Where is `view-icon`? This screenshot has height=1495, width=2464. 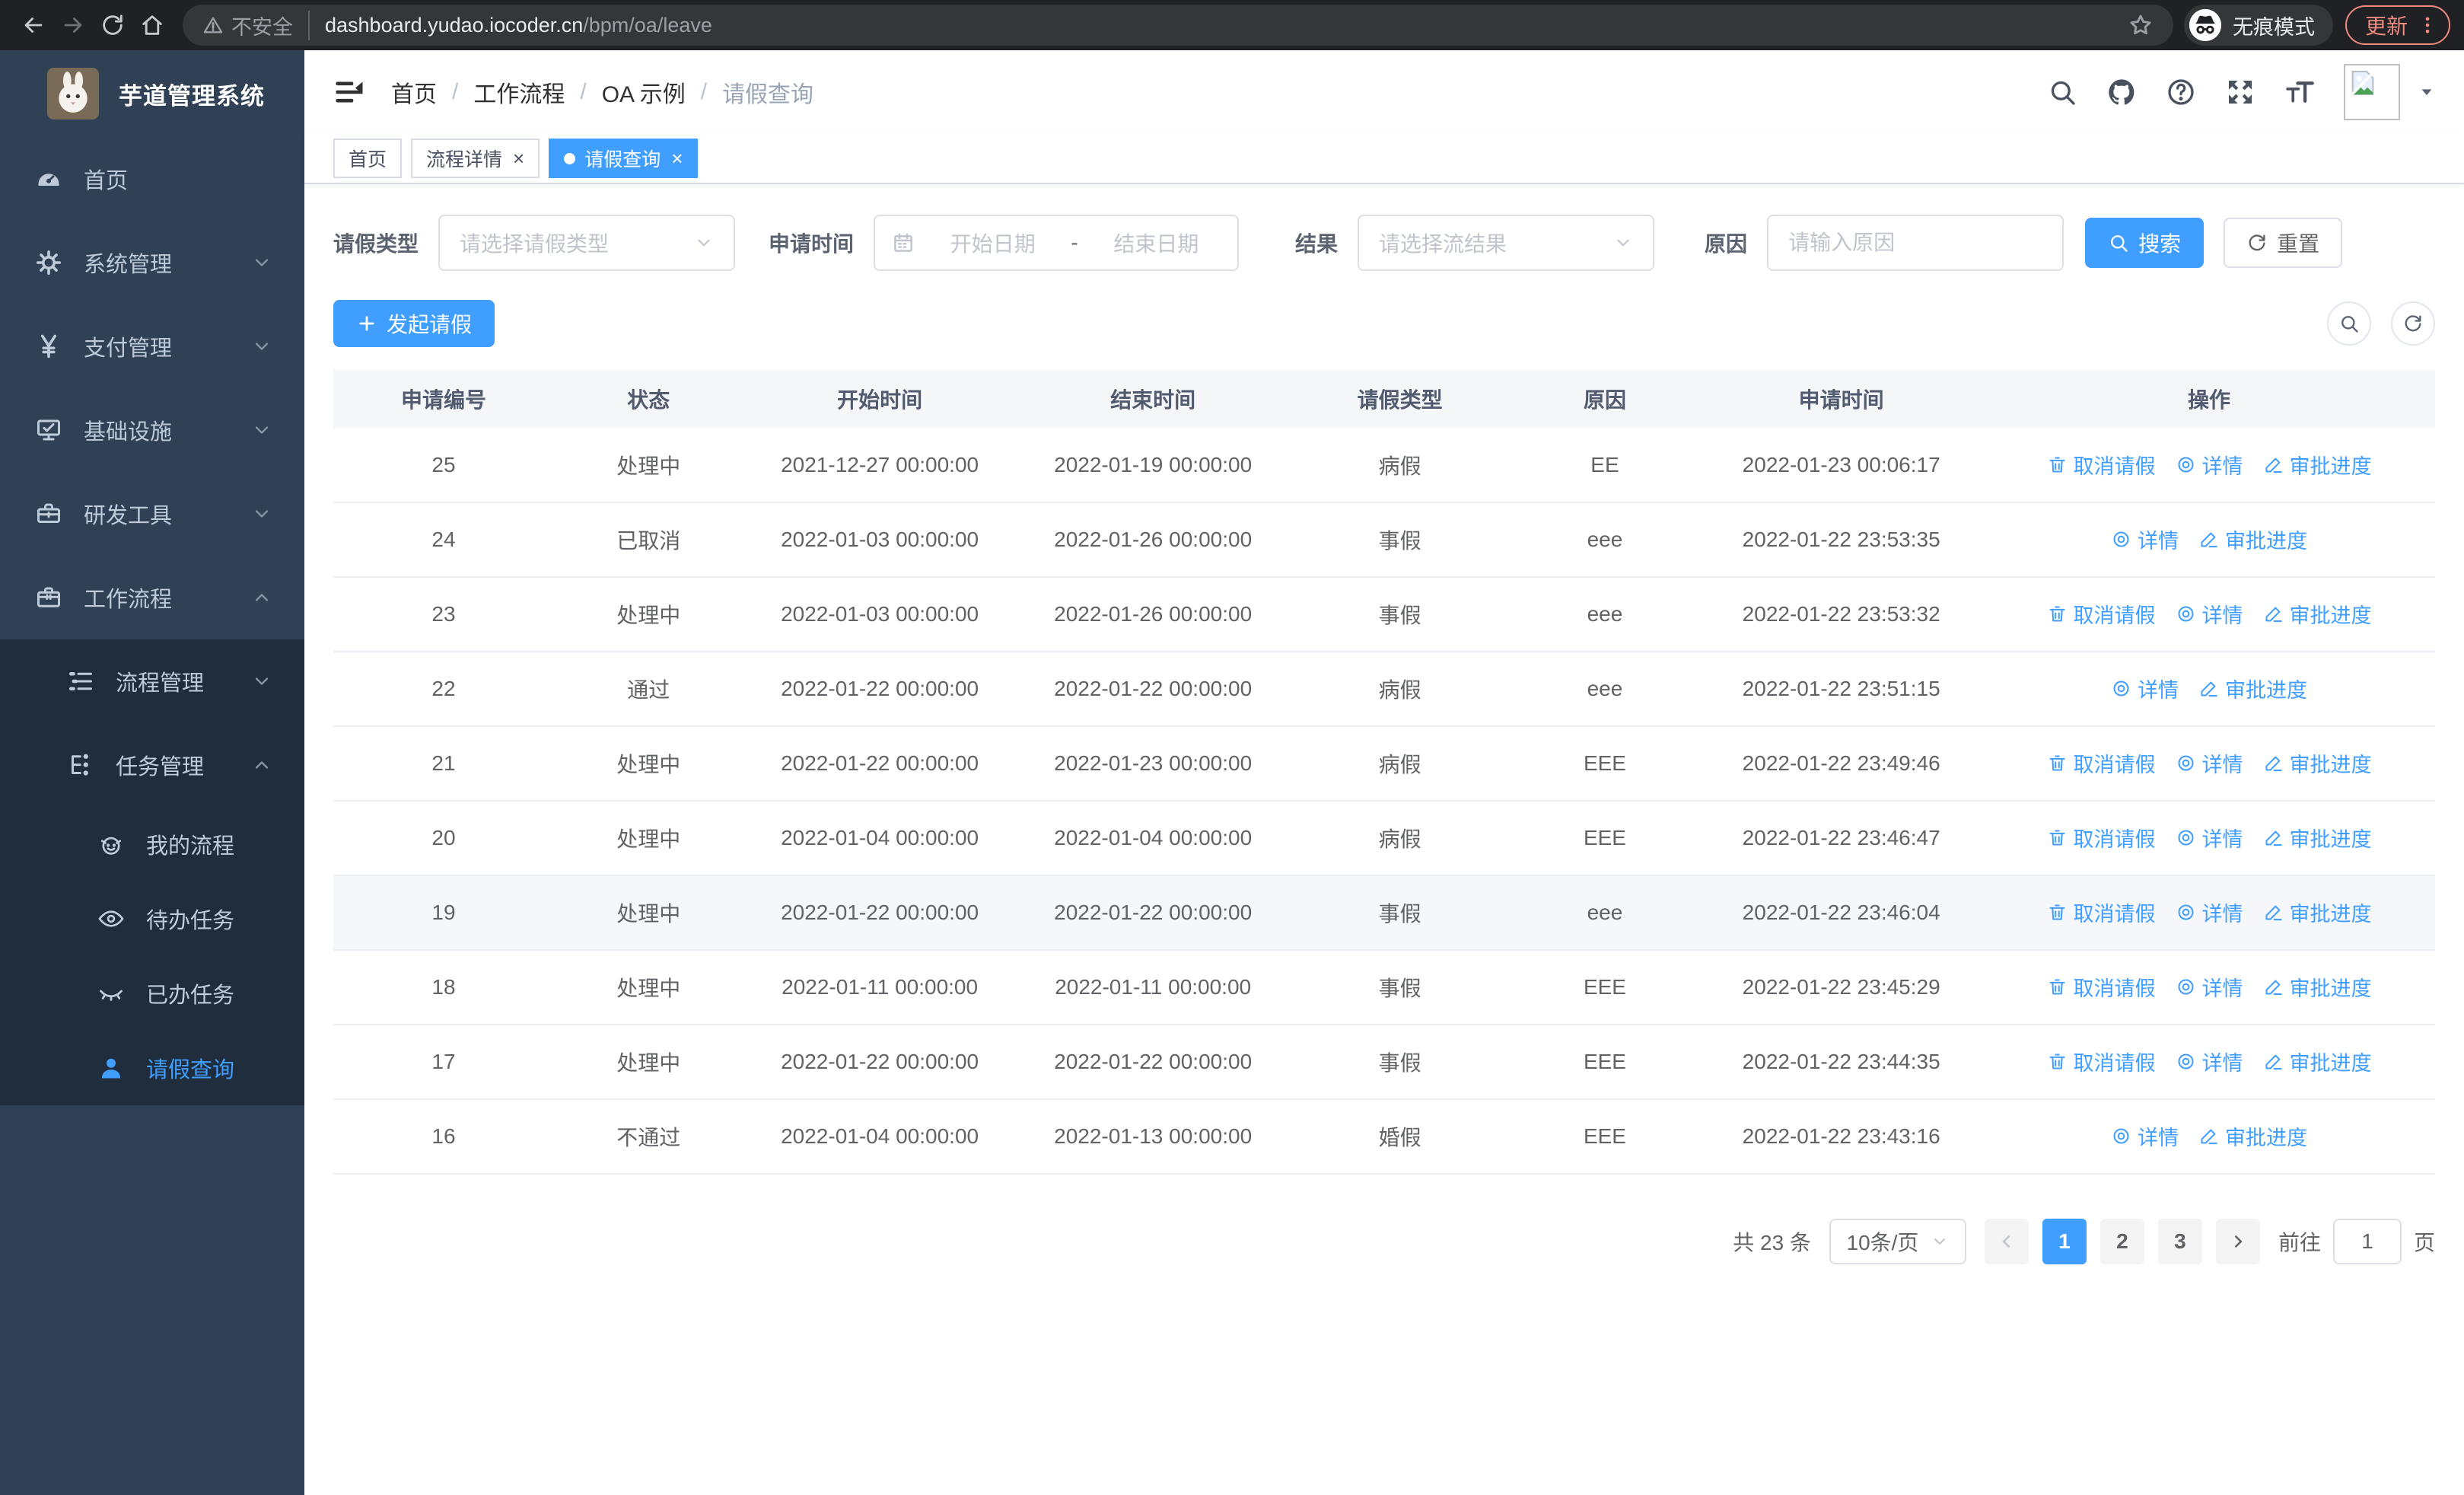
view-icon is located at coordinates (2186, 838).